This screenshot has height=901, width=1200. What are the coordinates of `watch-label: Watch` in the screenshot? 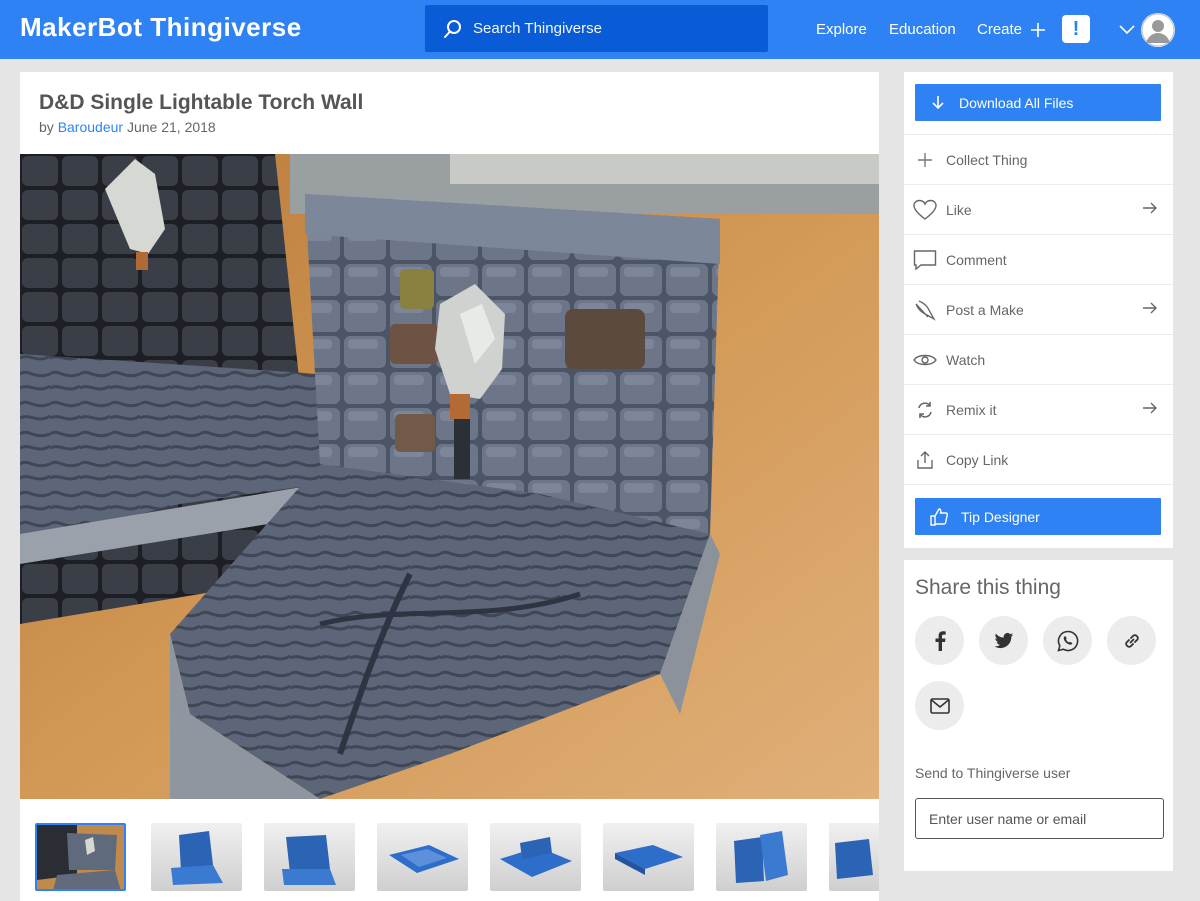 It's located at (966, 359).